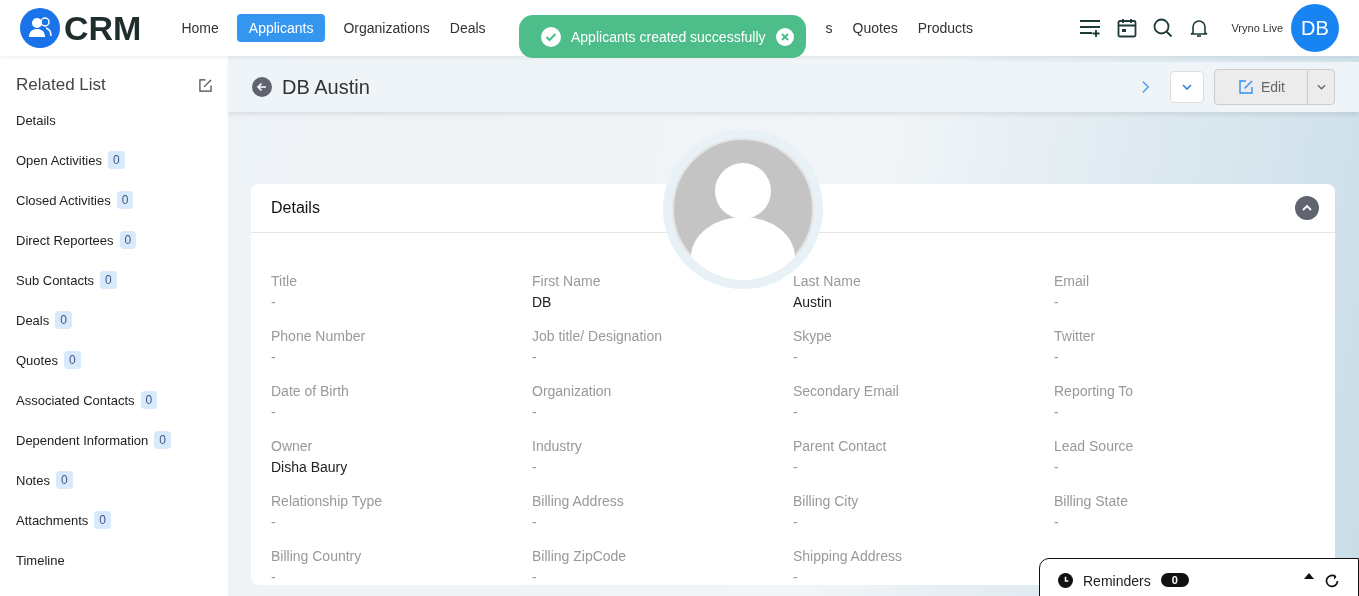  I want to click on back-icon, so click(262, 87).